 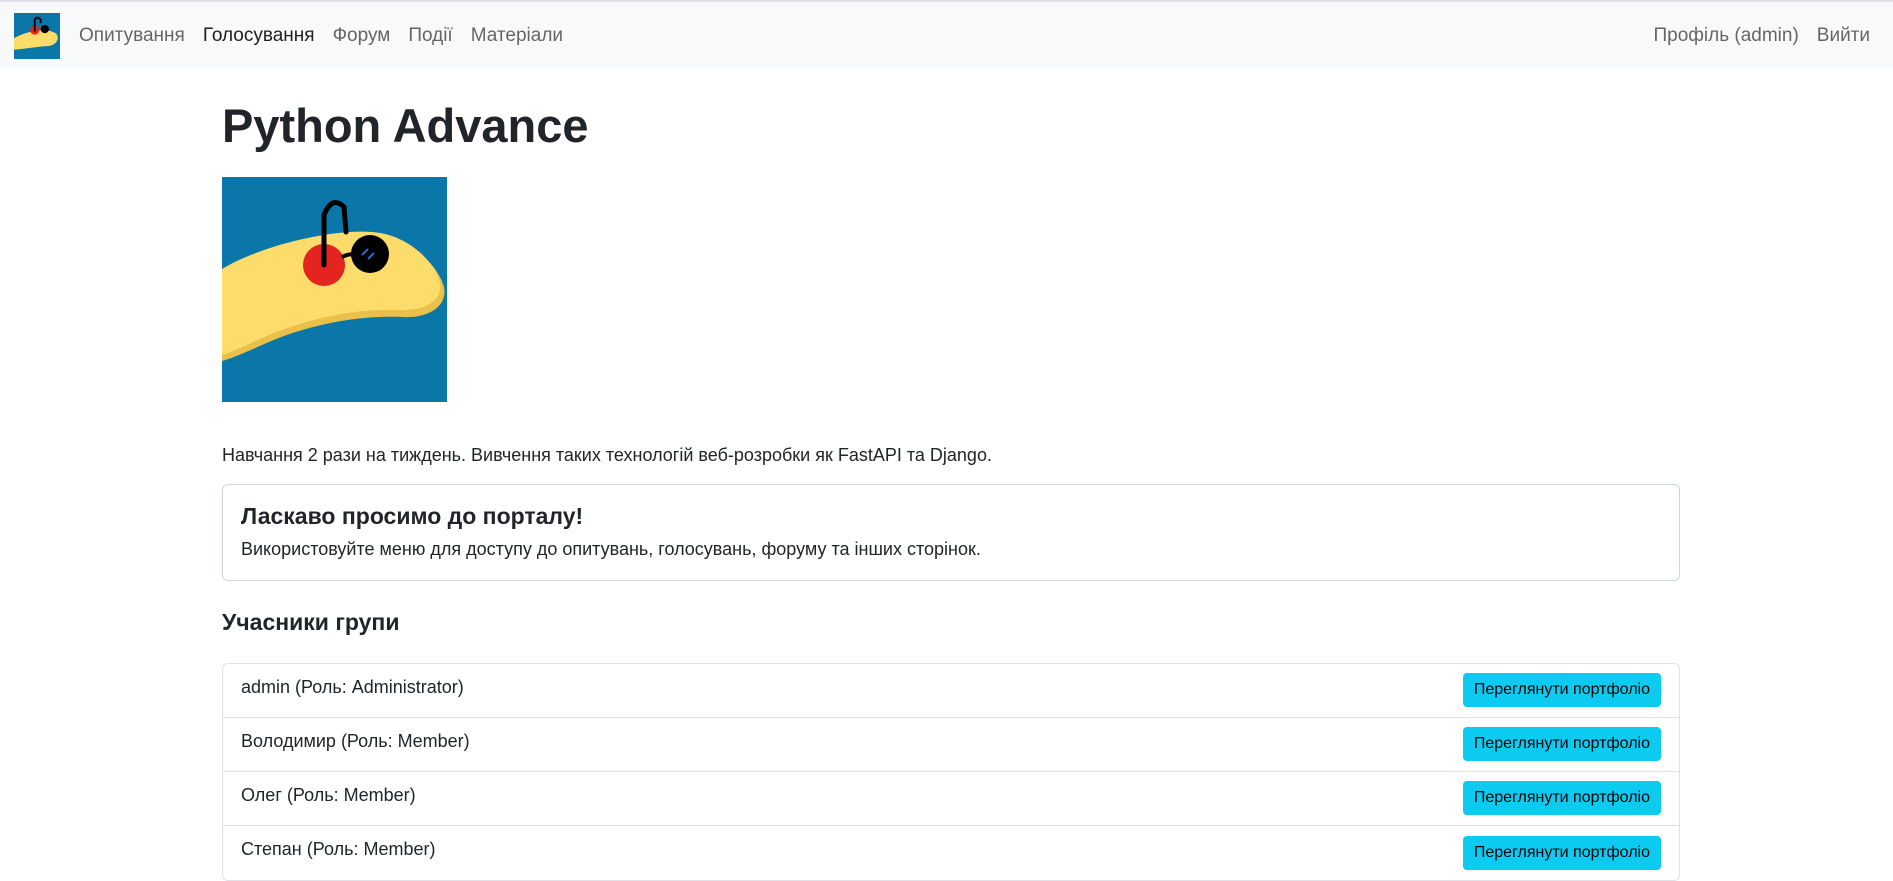 I want to click on nav-user-menu: Профіль (admin) Вийти, so click(x=1761, y=36).